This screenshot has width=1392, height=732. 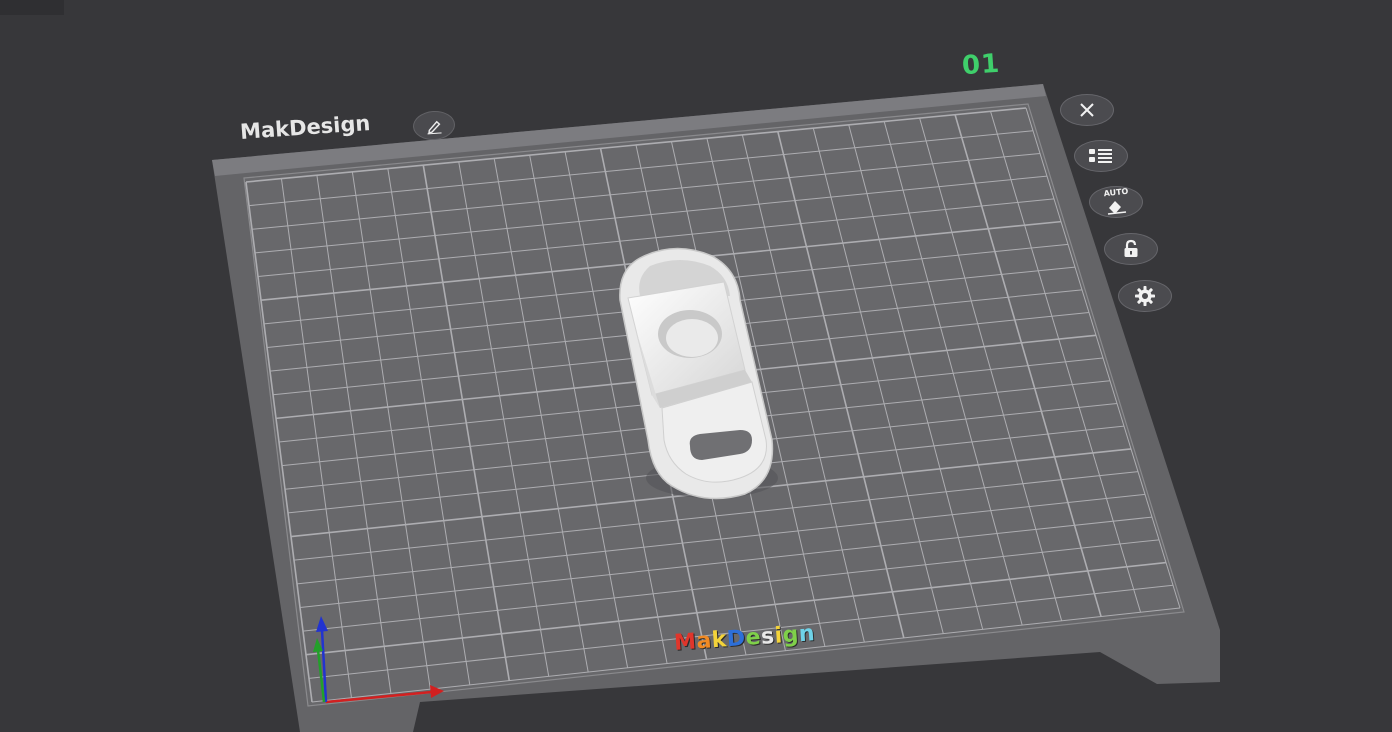 What do you see at coordinates (790, 635) in the screenshot?
I see `brand-letter: g` at bounding box center [790, 635].